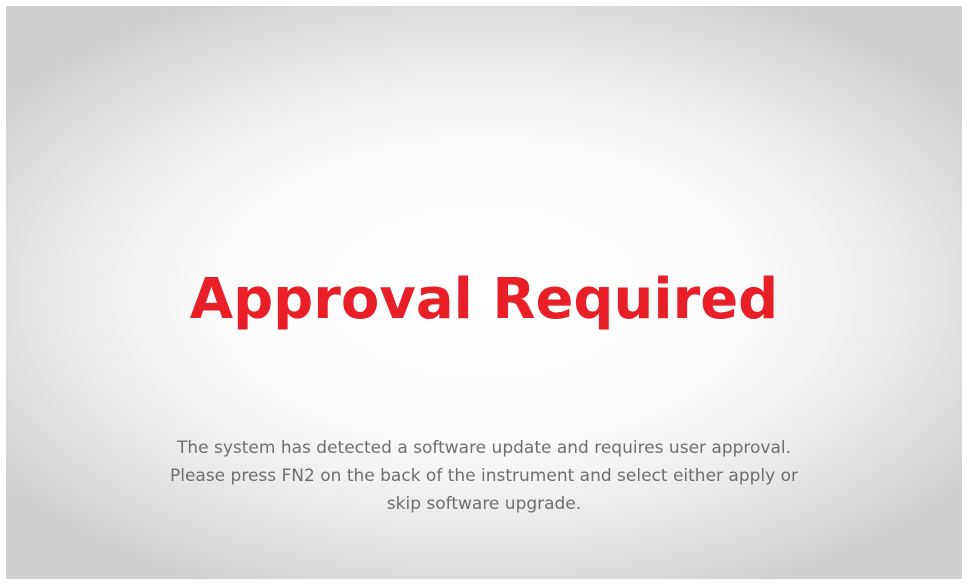 The width and height of the screenshot is (968, 585). Describe the element at coordinates (484, 299) in the screenshot. I see `page-title: Approval Required` at that location.